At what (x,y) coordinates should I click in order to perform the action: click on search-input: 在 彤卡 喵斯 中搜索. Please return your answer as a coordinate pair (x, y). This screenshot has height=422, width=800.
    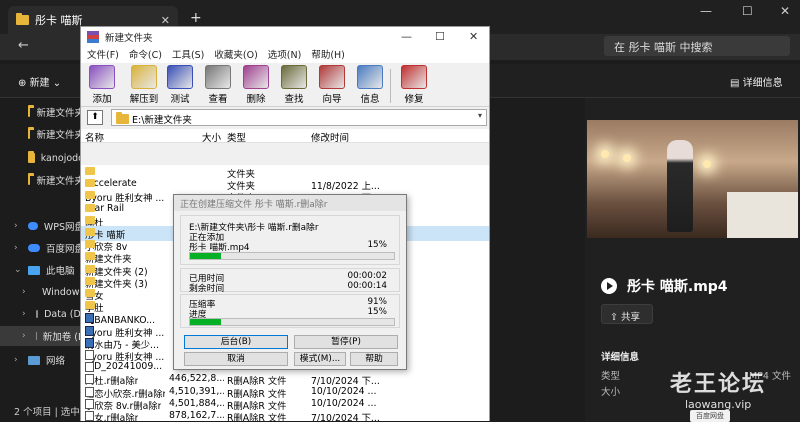
    Looking at the image, I should click on (697, 46).